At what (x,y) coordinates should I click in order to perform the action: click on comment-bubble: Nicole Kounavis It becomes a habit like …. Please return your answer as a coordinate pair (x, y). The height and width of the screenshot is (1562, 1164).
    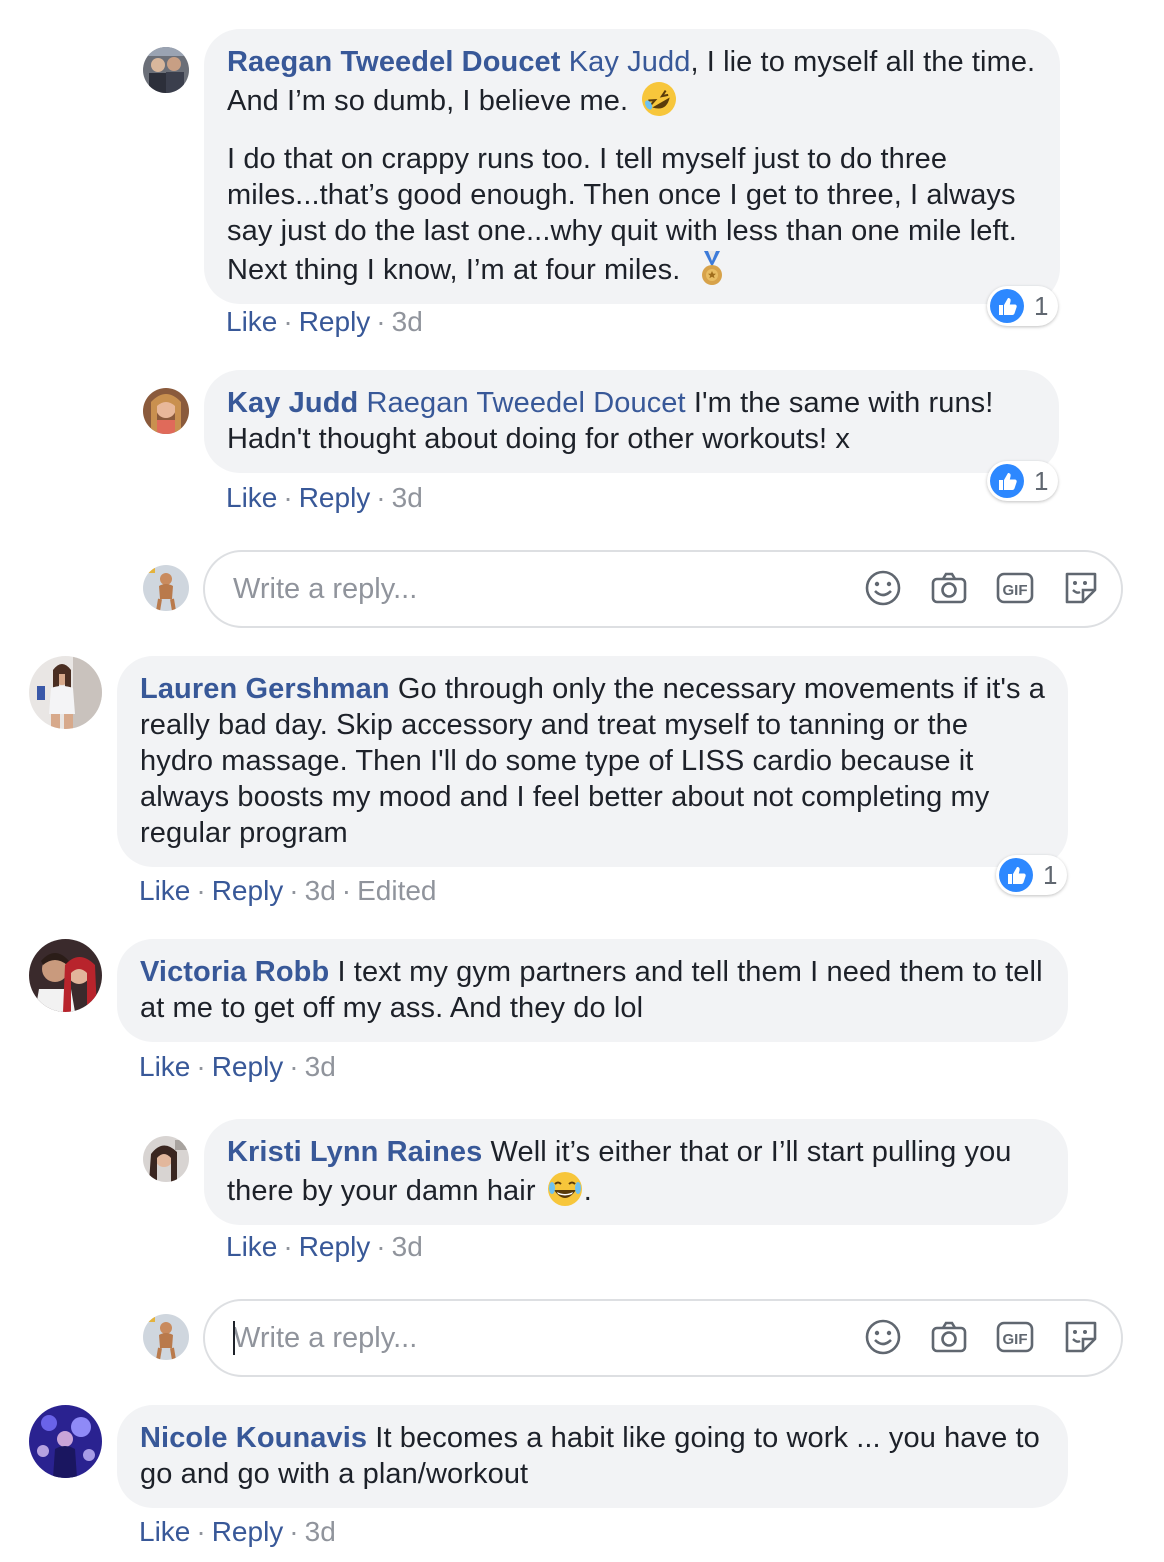
    Looking at the image, I should click on (592, 1456).